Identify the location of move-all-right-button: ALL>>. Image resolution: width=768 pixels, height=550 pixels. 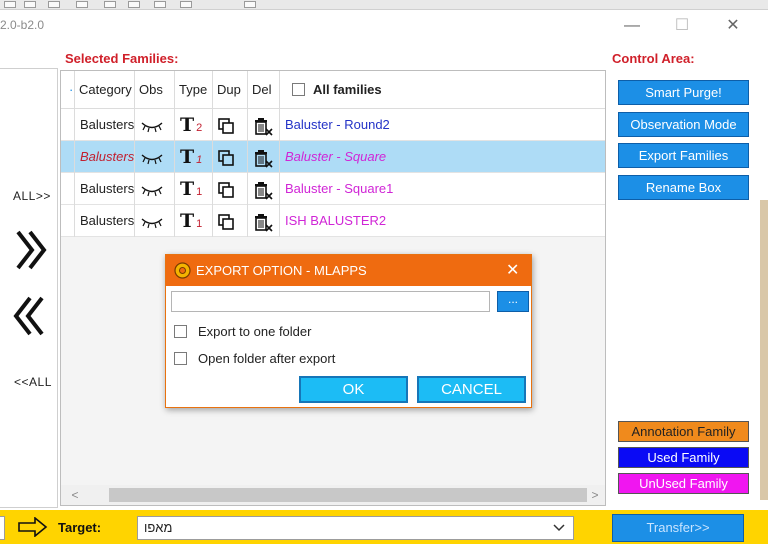
(32, 196).